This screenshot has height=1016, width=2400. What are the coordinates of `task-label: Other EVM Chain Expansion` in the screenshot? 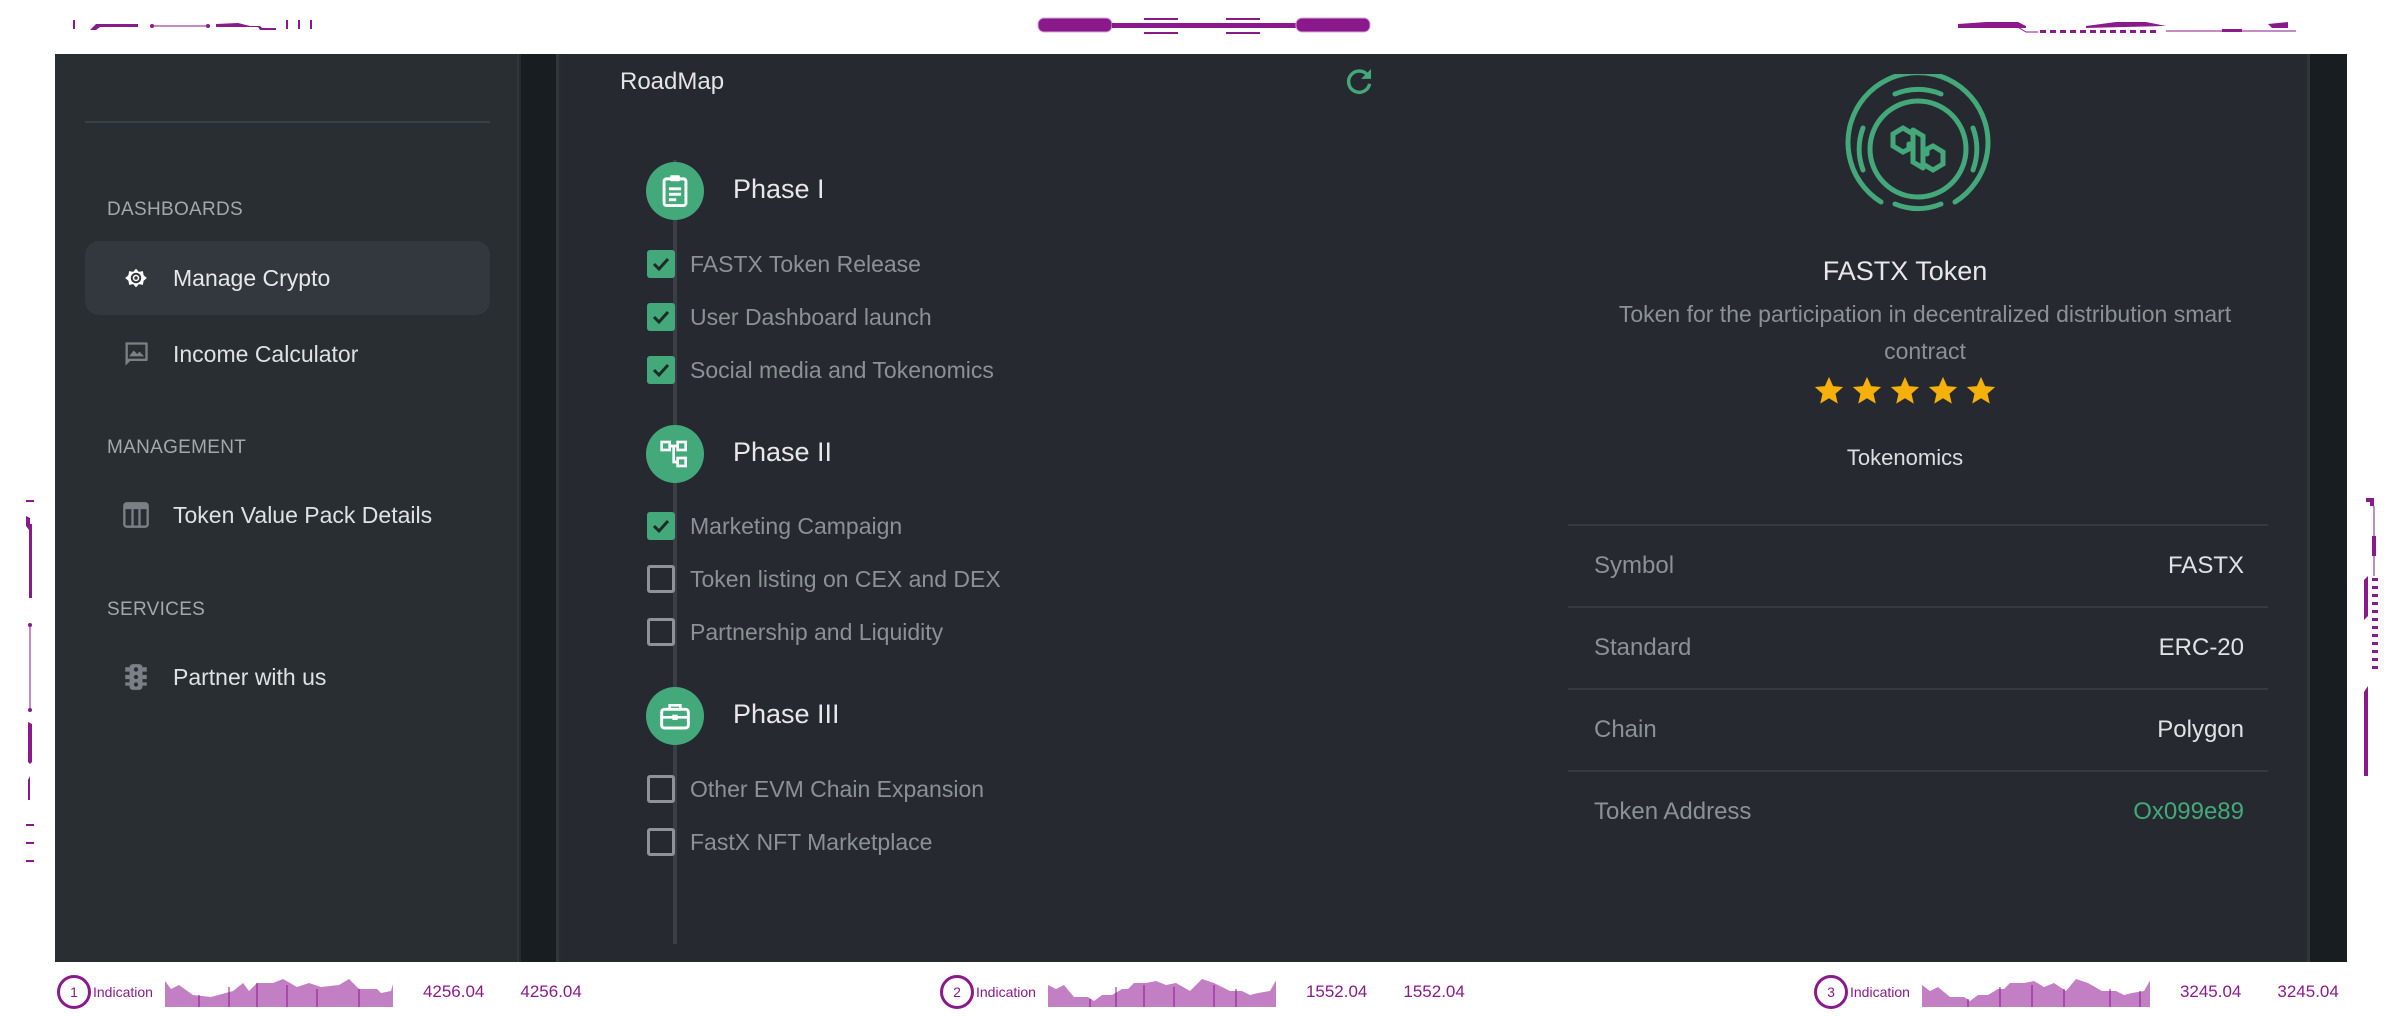 It's located at (837, 788).